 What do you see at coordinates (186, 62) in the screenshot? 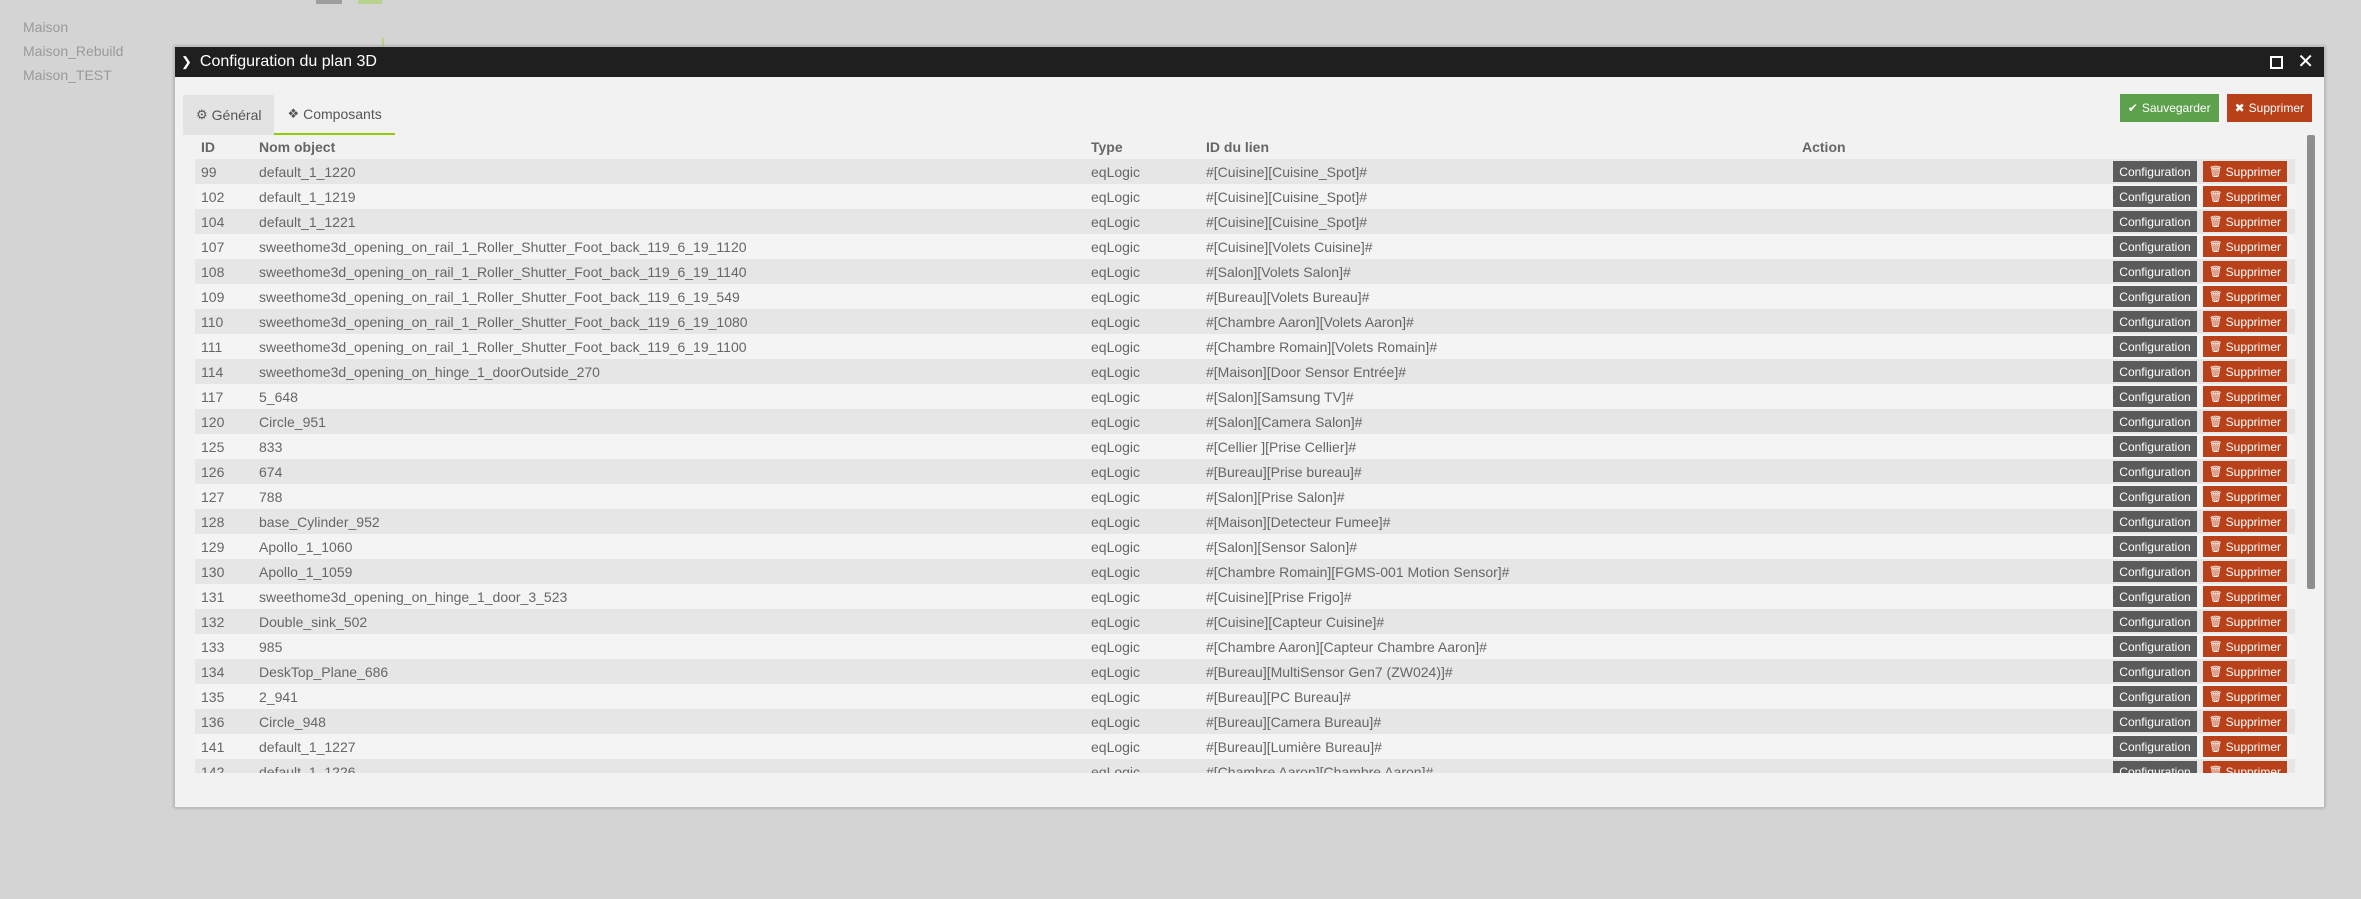
I see `chevron-right-icon: ❯` at bounding box center [186, 62].